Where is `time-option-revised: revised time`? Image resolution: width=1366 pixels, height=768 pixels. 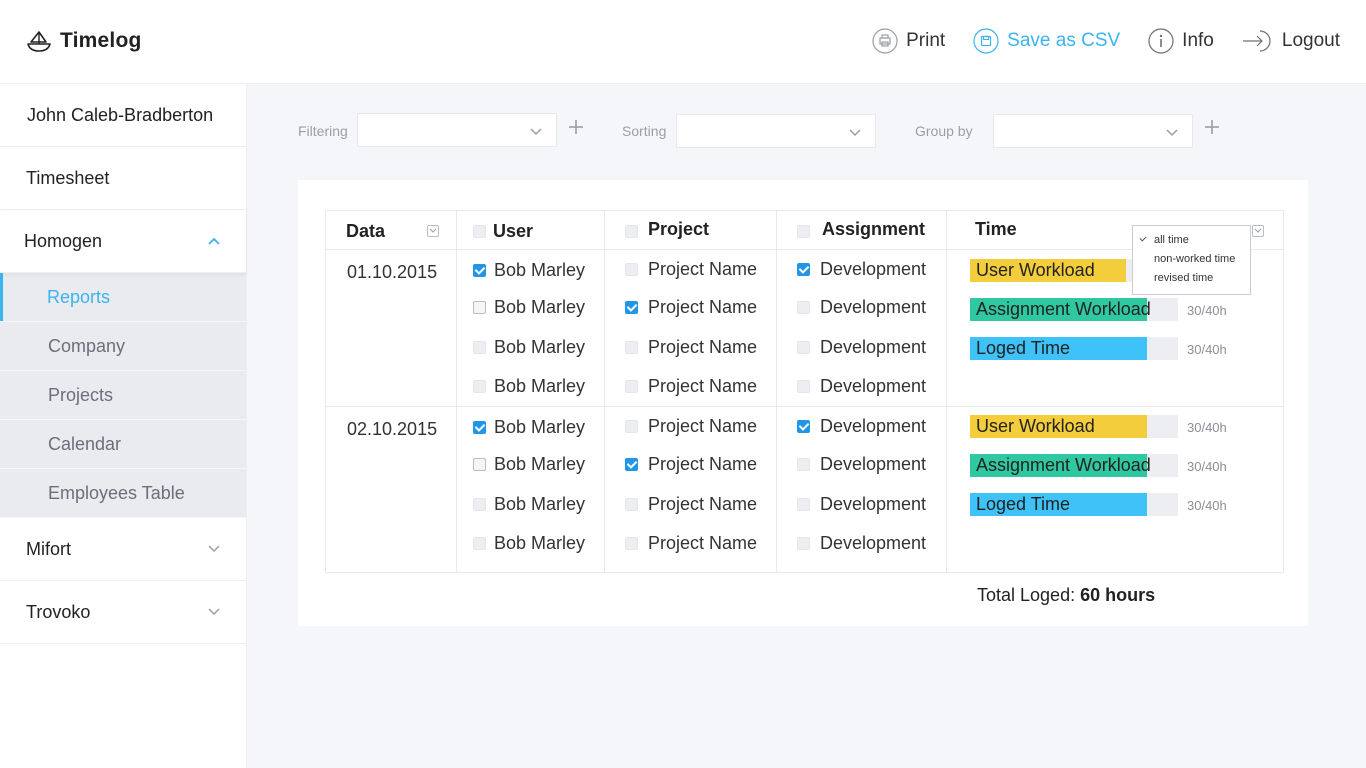 time-option-revised: revised time is located at coordinates (1191, 281).